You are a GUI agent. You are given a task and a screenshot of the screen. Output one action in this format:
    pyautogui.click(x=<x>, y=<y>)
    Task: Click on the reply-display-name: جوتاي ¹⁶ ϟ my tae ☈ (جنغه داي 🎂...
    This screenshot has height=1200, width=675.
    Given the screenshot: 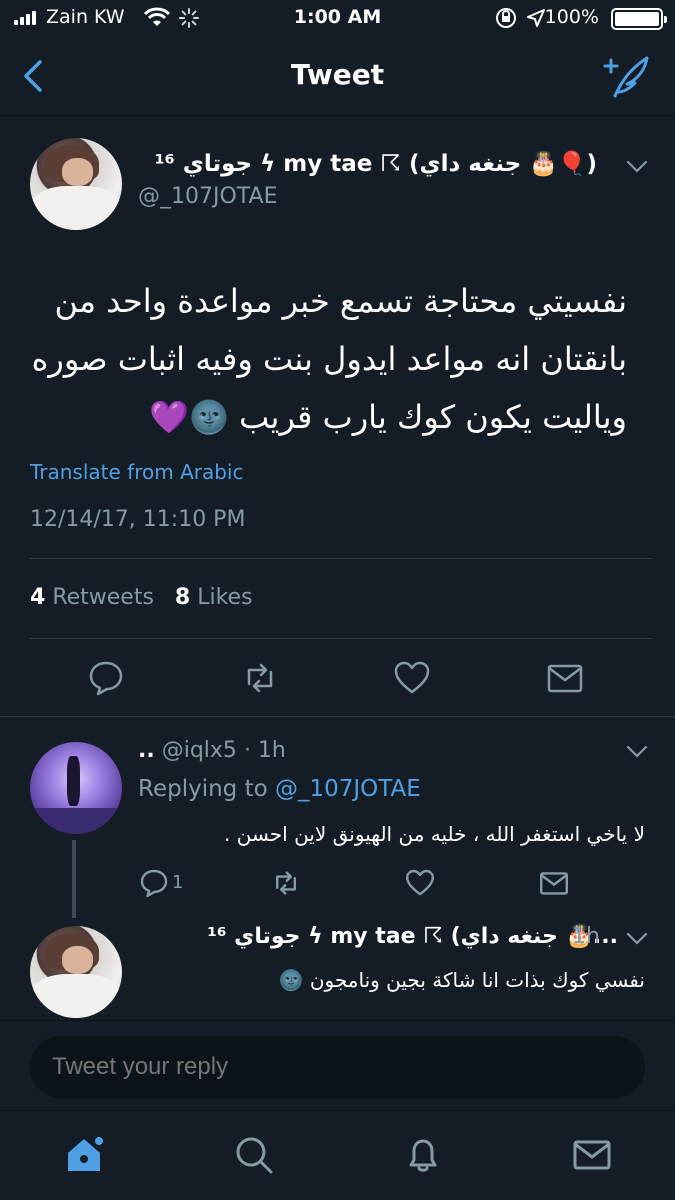 What is the action you would take?
    pyautogui.click(x=412, y=936)
    